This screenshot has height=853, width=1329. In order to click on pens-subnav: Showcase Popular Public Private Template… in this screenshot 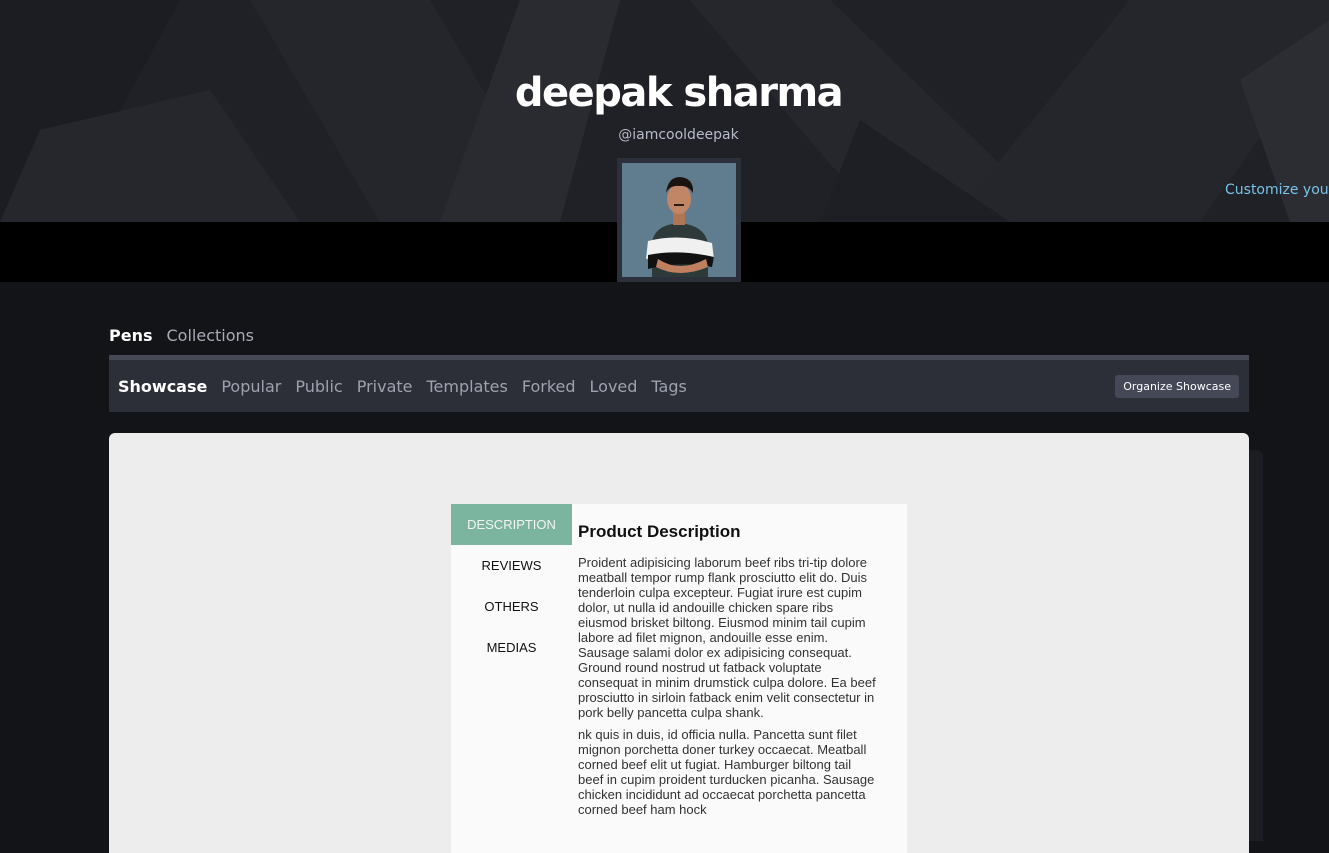, I will do `click(679, 383)`.